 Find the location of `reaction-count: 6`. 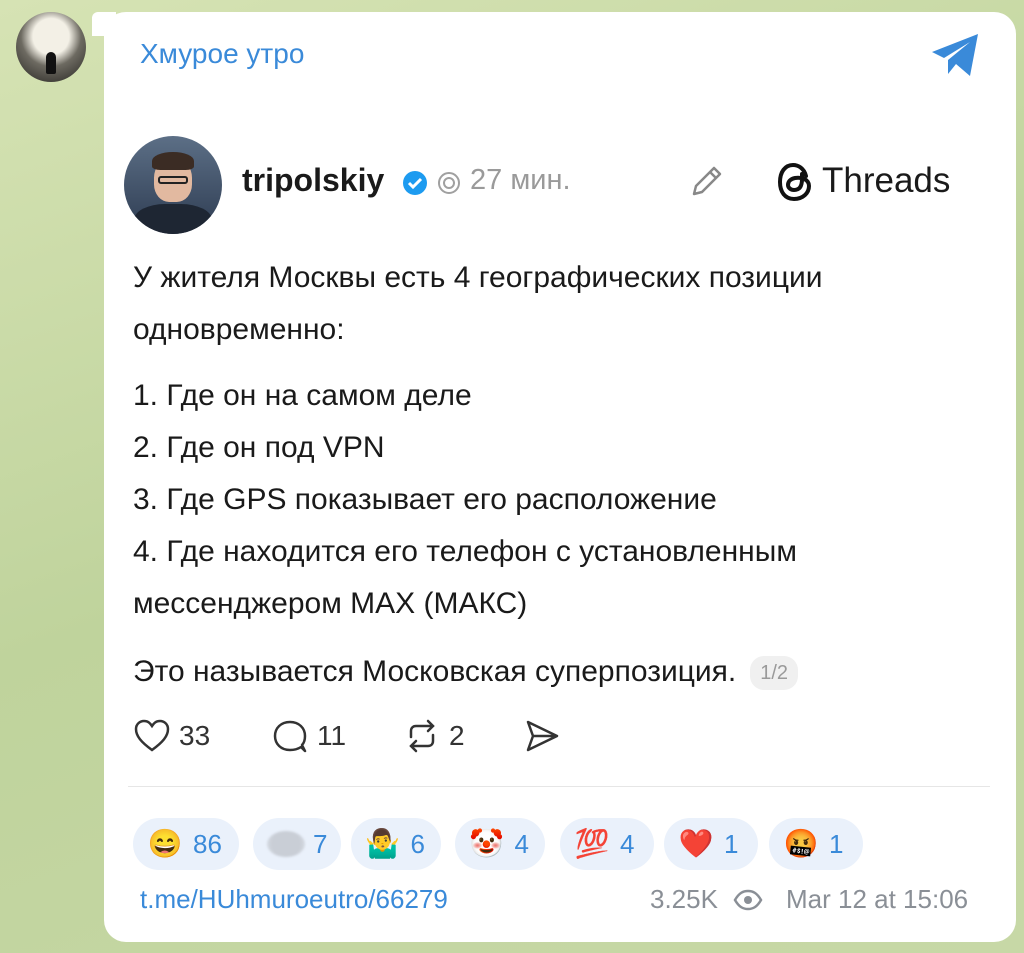

reaction-count: 6 is located at coordinates (417, 843).